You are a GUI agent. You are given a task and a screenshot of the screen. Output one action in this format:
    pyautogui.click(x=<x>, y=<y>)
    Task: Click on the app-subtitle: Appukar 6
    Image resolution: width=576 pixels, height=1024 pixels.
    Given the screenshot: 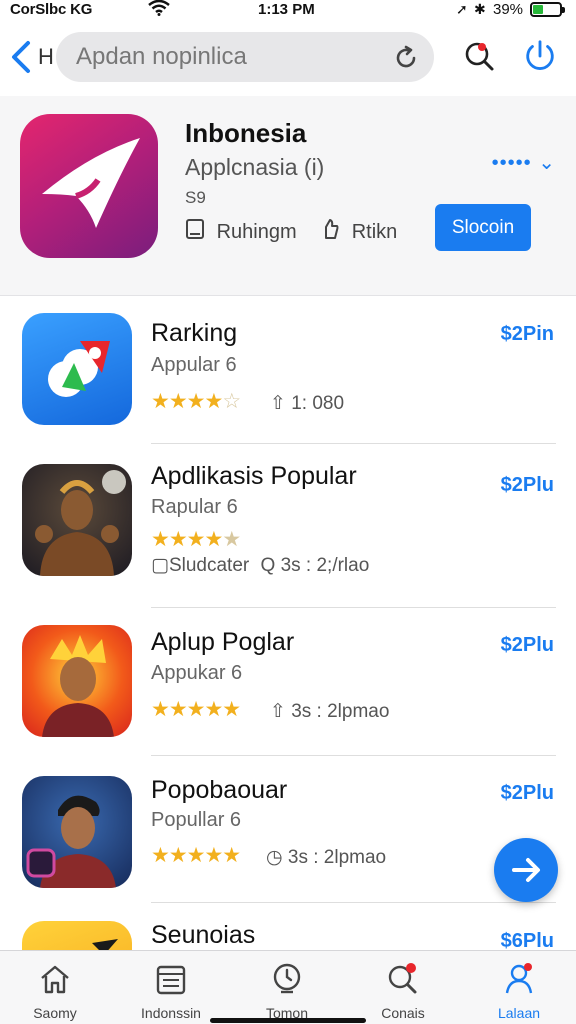 What is the action you would take?
    pyautogui.click(x=197, y=673)
    